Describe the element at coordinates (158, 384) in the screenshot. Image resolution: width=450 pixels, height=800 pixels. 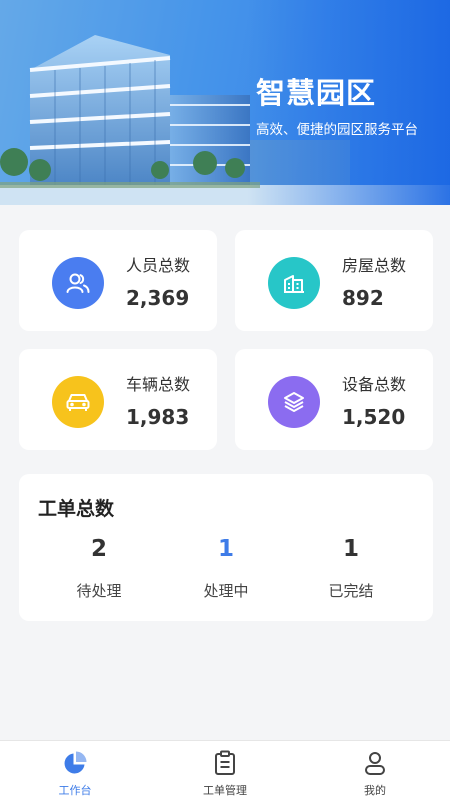
I see `stat-label: 车辆总数` at that location.